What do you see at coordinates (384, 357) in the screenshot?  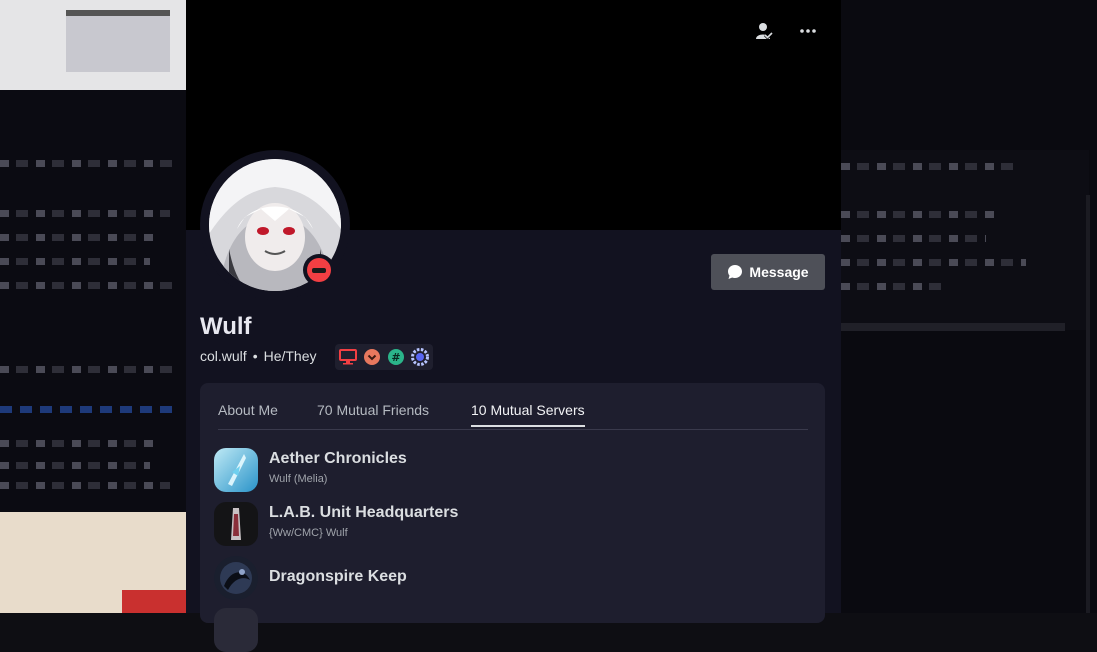 I see `badge-list: #` at bounding box center [384, 357].